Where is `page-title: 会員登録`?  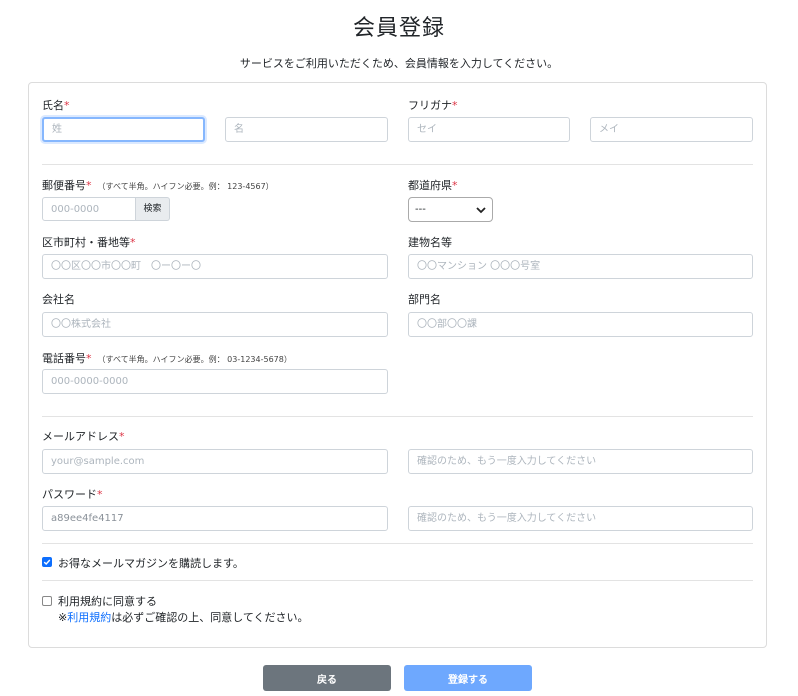 page-title: 会員登録 is located at coordinates (398, 28).